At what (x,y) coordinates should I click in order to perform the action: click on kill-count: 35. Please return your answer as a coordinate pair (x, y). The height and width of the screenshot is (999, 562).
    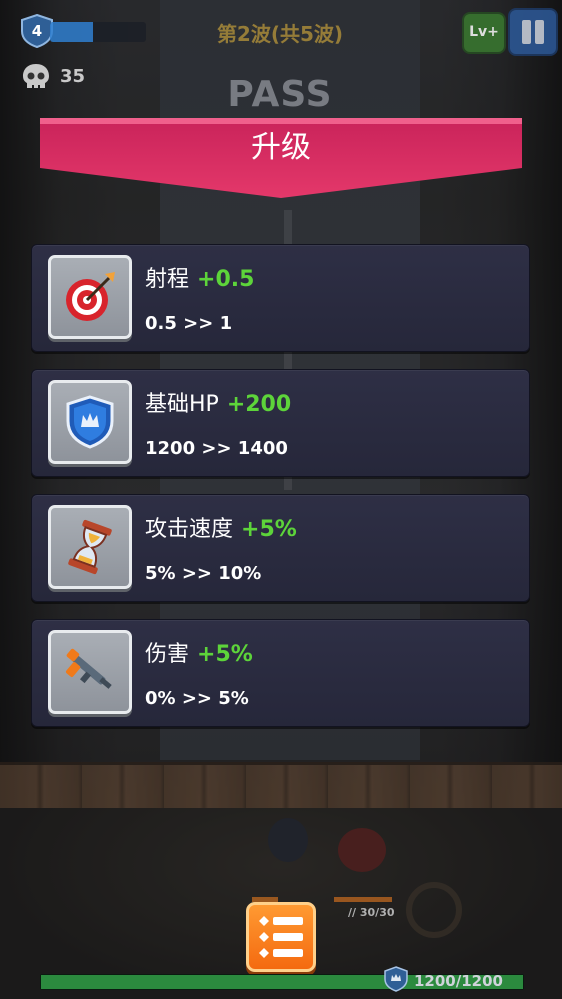
    Looking at the image, I should click on (73, 76).